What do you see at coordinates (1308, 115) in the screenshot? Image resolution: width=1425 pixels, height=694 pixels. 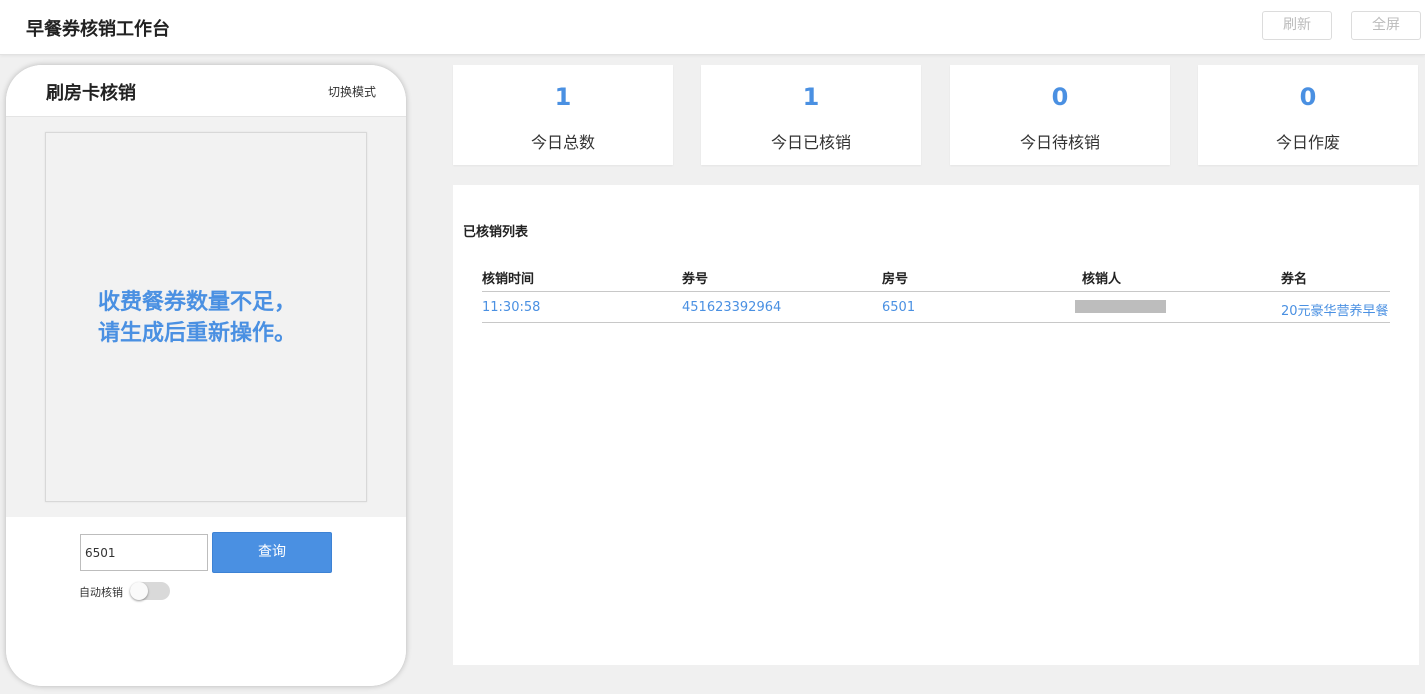 I see `stat-card-voided: 0 今日作废` at bounding box center [1308, 115].